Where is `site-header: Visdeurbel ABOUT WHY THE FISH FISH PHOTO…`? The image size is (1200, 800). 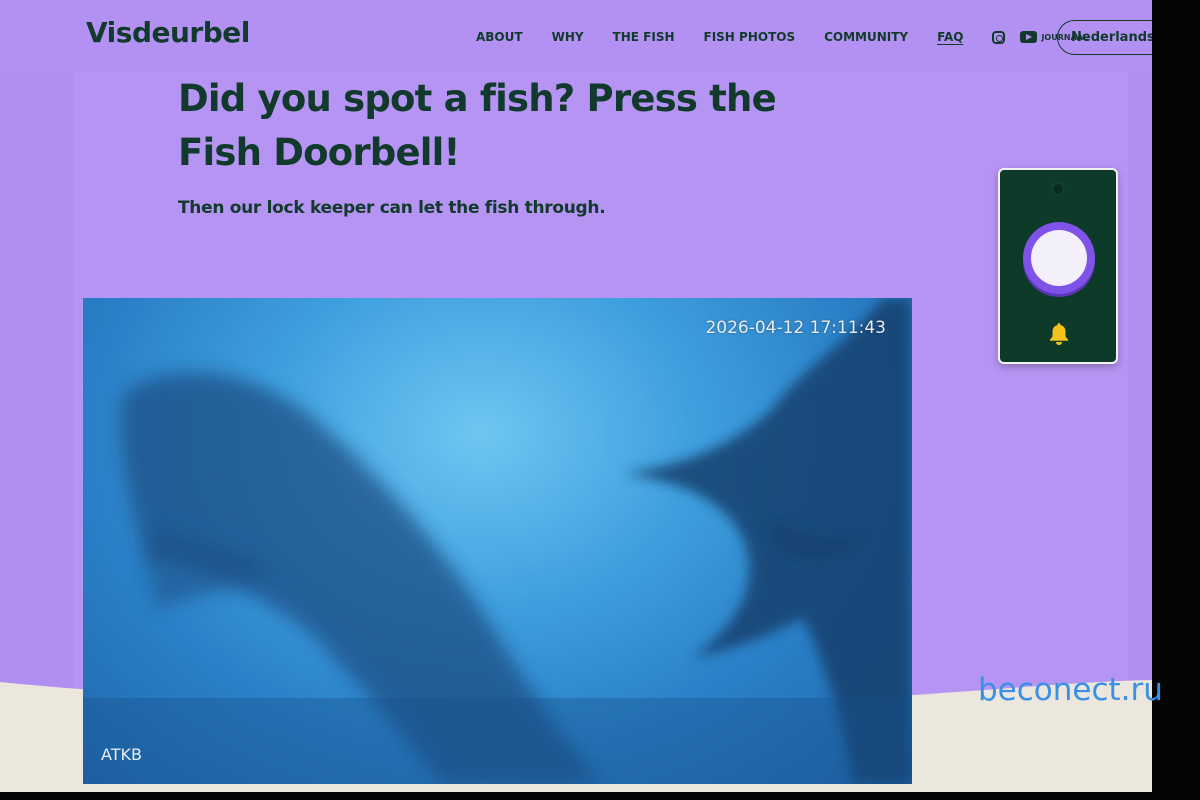
site-header: Visdeurbel ABOUT WHY THE FISH FISH PHOTO… is located at coordinates (576, 36).